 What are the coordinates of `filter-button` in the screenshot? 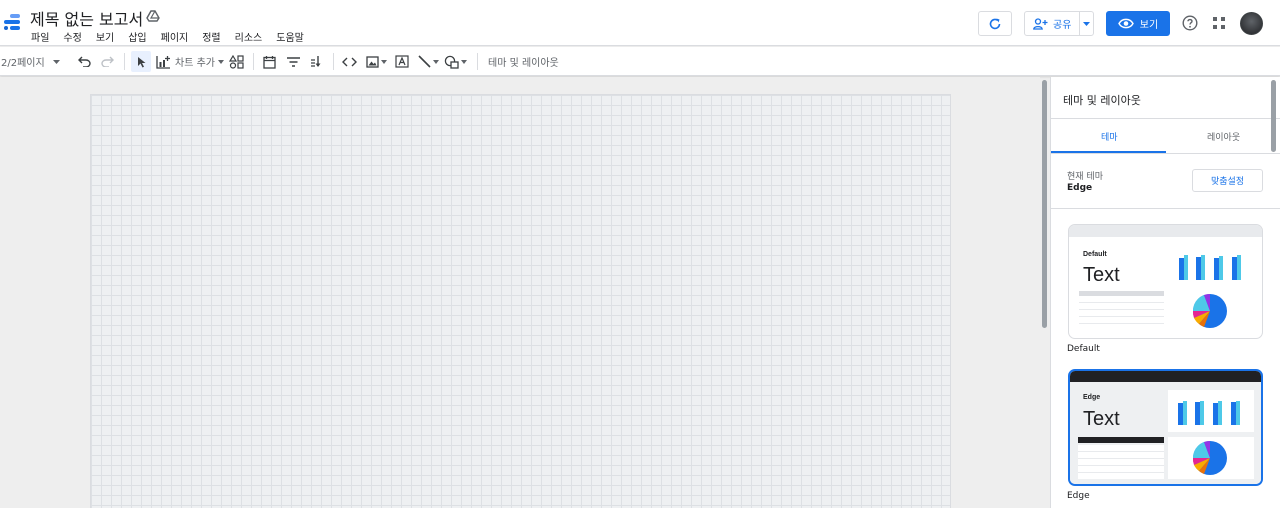 It's located at (293, 61).